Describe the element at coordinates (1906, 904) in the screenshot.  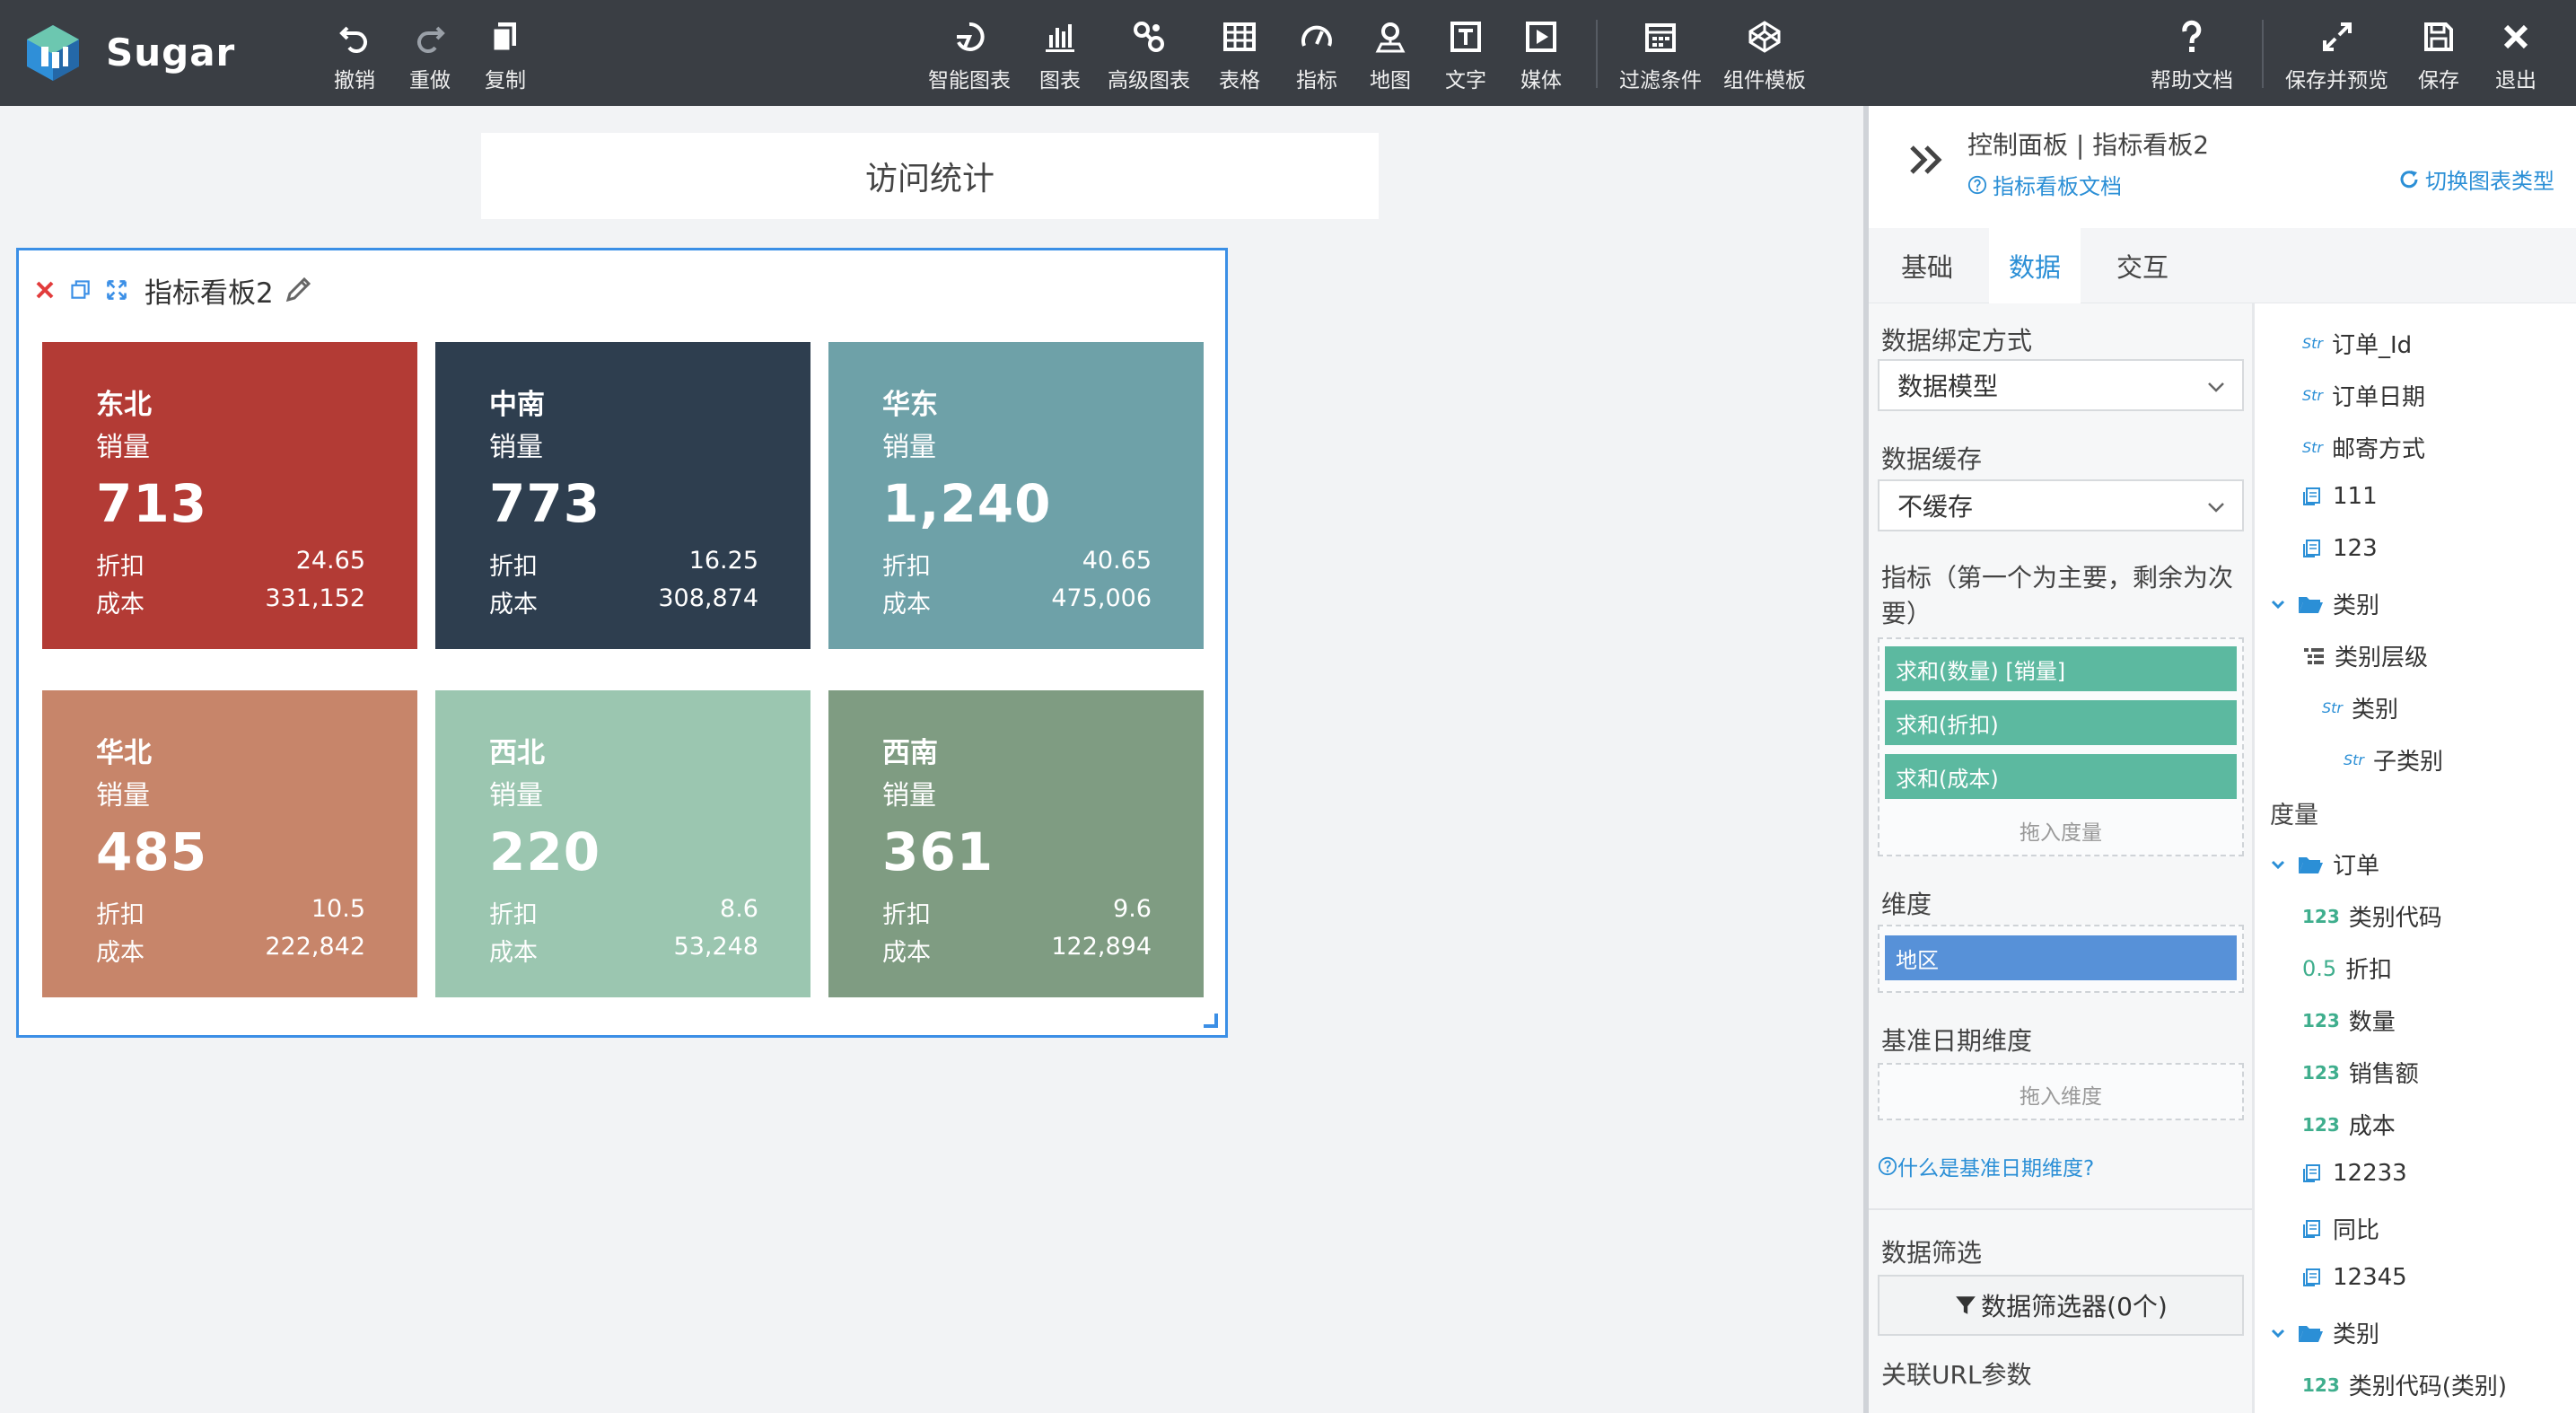
I see `dimension-label: 维度` at that location.